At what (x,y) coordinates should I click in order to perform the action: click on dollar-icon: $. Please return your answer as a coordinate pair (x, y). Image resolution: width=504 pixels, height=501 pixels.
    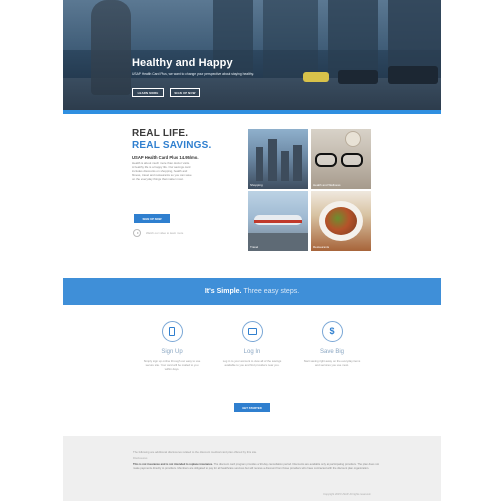
    Looking at the image, I should click on (332, 331).